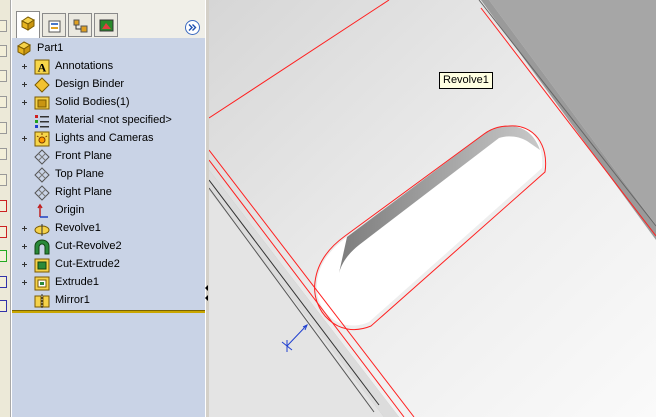 This screenshot has width=656, height=417. I want to click on tree-item-label: Solid Bodies(1), so click(92, 102).